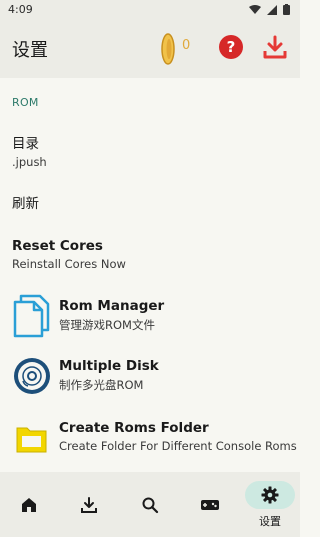 Image resolution: width=320 pixels, height=537 pixels. I want to click on create-roms-folder-subtitle: Create Folder For Different Console Roms, so click(178, 446).